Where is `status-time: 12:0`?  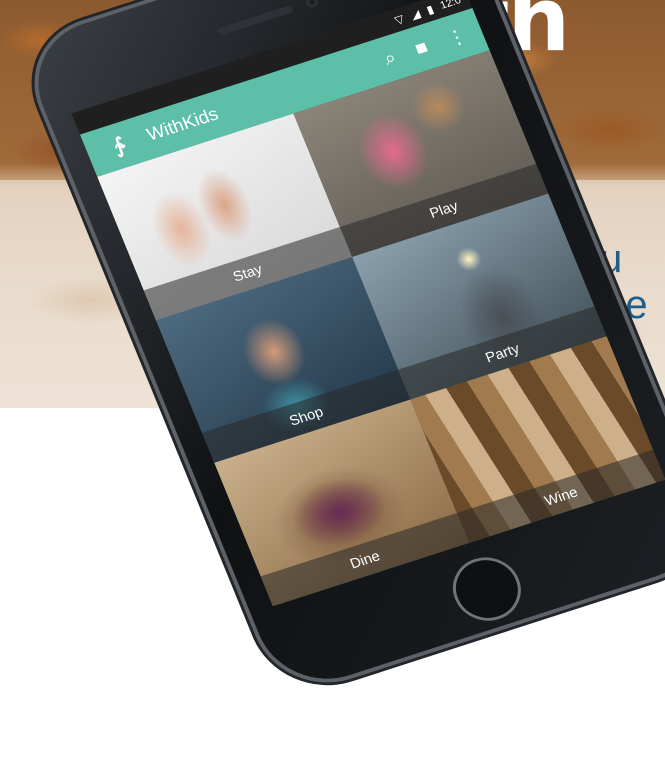 status-time: 12:0 is located at coordinates (450, 6).